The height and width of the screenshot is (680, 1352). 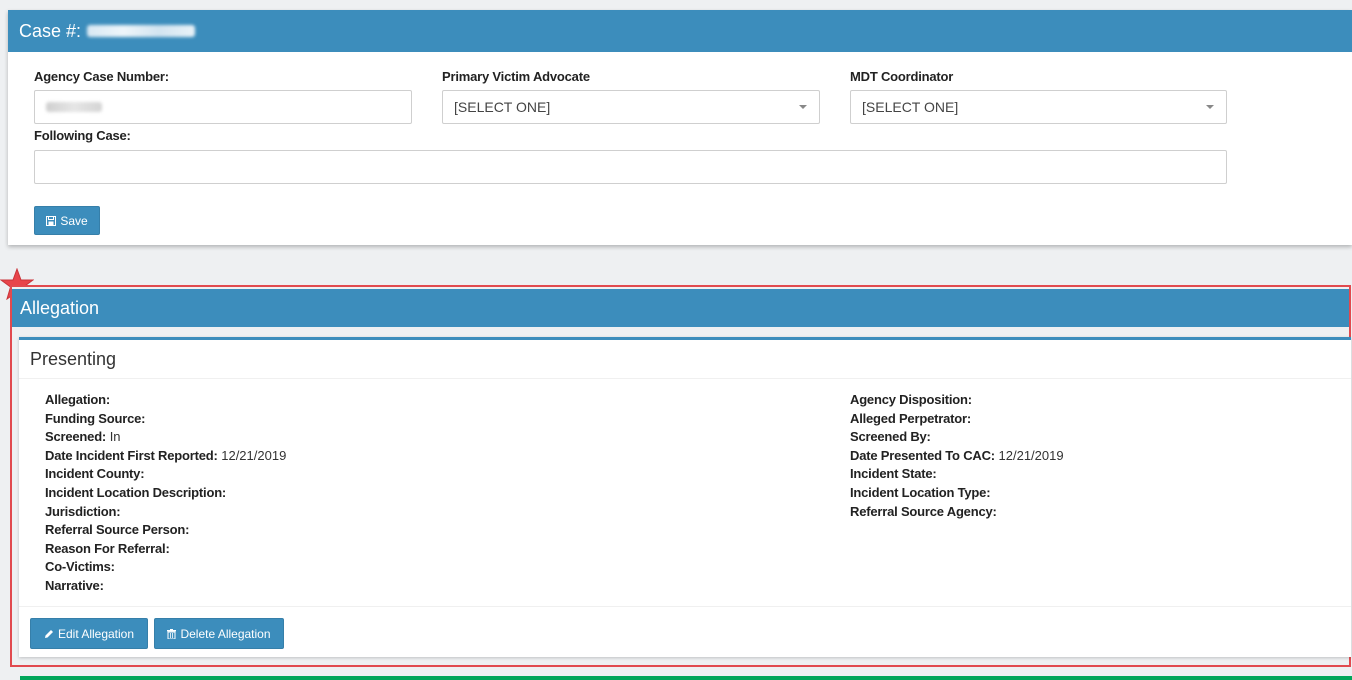 I want to click on presenting-footer, so click(x=685, y=606).